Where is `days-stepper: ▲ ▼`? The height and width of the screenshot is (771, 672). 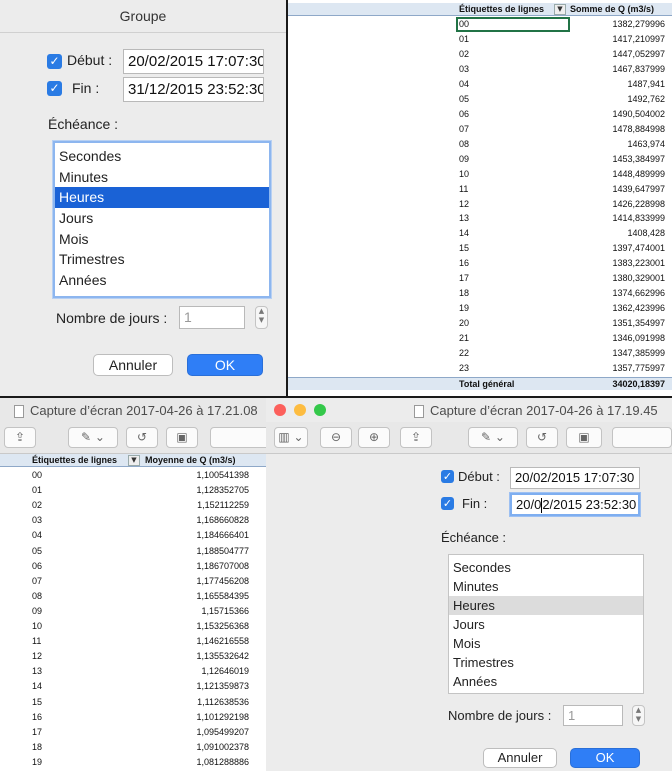
days-stepper: ▲ ▼ is located at coordinates (261, 317).